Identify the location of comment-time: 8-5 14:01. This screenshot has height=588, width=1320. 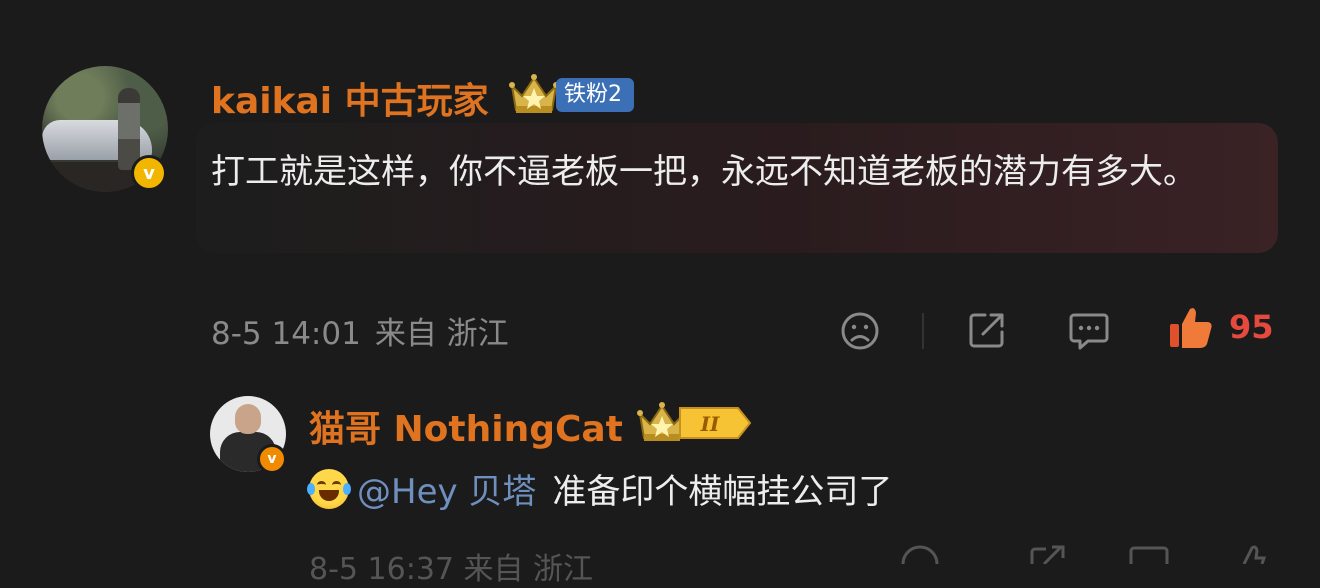
(286, 334).